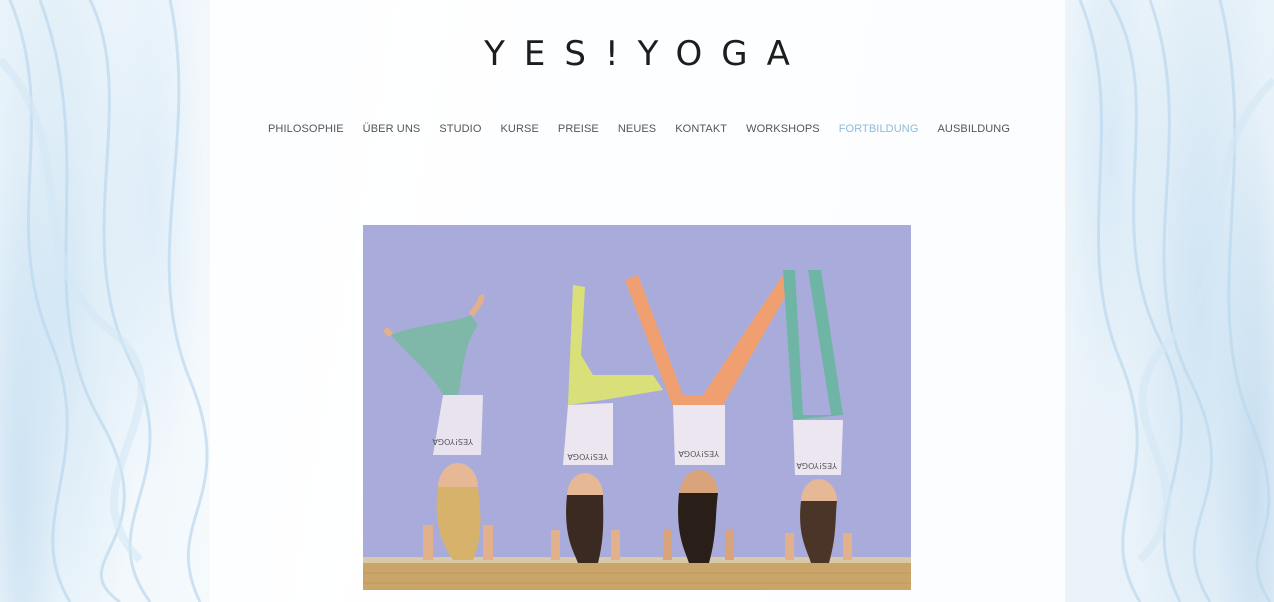 This screenshot has height=602, width=1274. What do you see at coordinates (701, 129) in the screenshot?
I see `nav-item-kontakt: KONTAKT` at bounding box center [701, 129].